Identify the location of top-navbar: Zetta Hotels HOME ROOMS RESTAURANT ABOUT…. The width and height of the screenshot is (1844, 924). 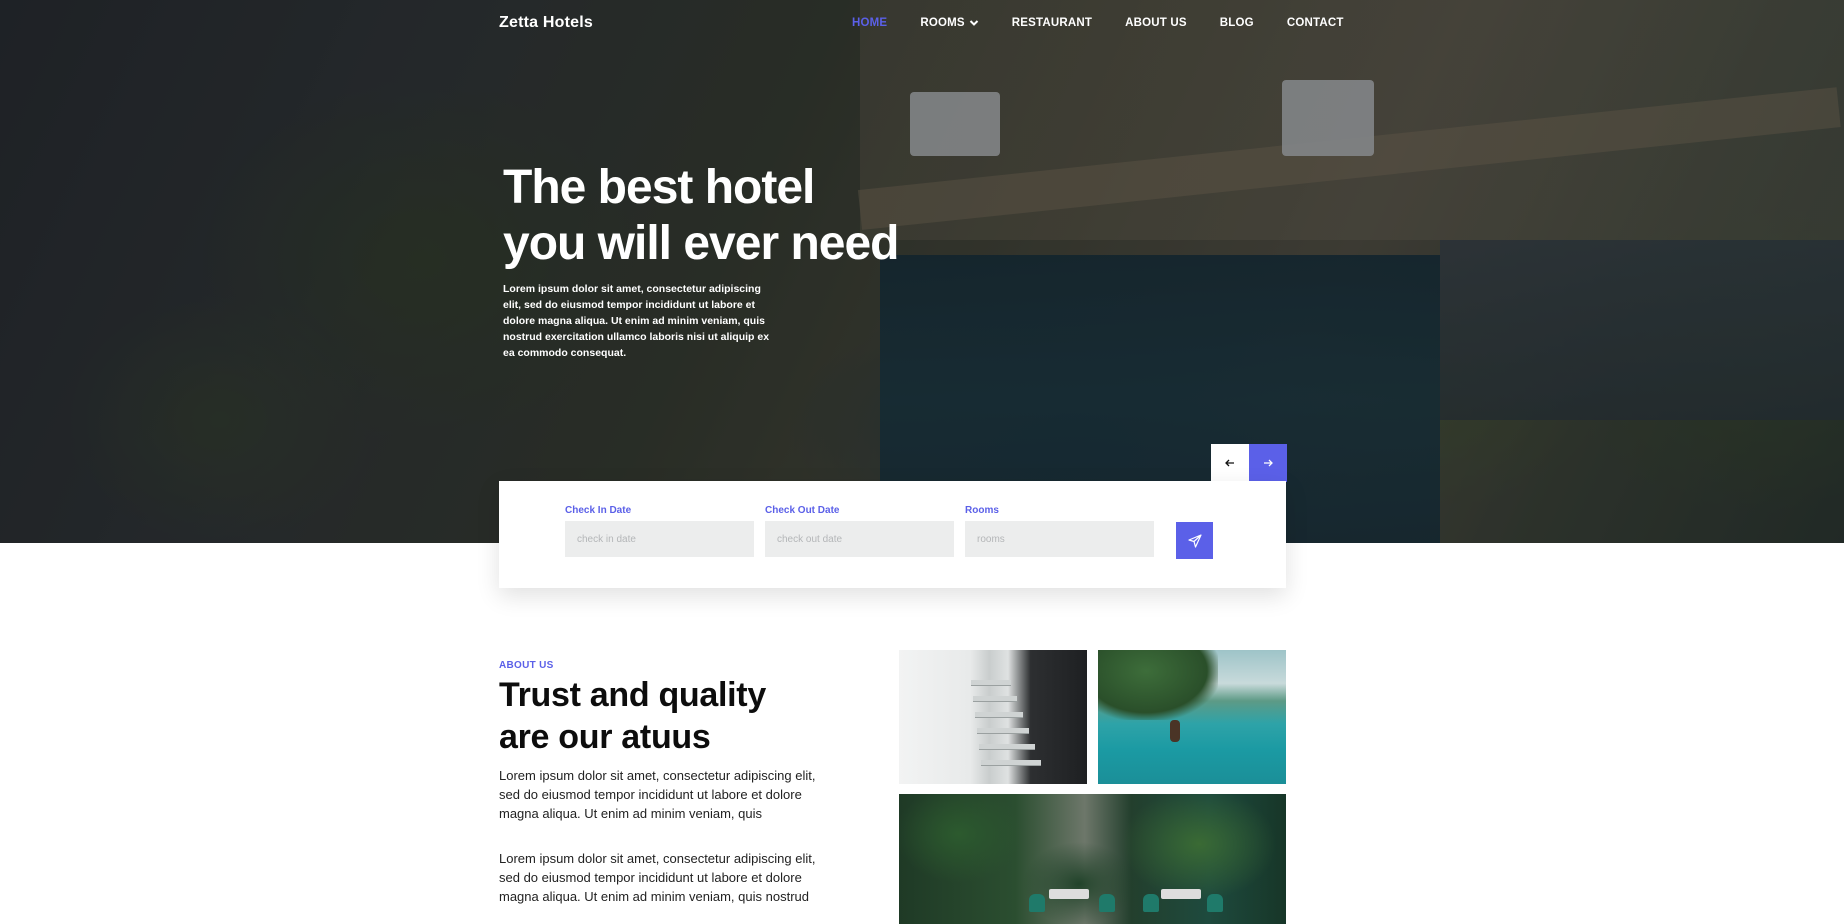
(922, 24).